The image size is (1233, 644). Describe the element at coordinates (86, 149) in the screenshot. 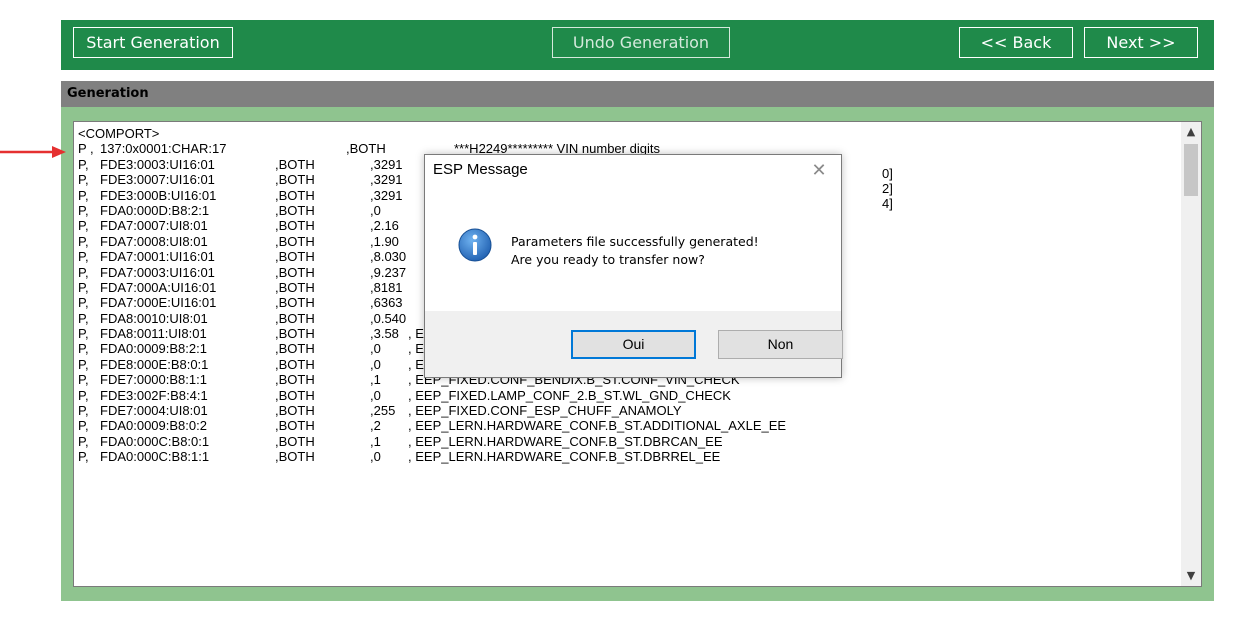

I see `log-prefix: P ,` at that location.